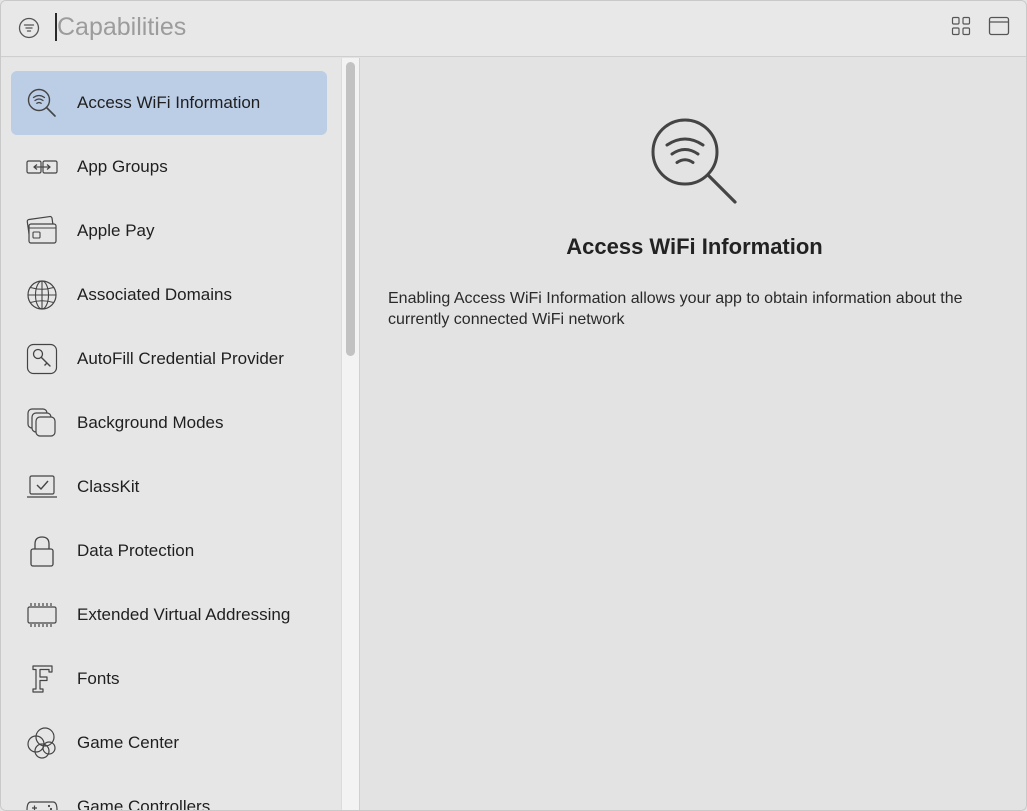 The image size is (1027, 811). I want to click on checkmark-screen-icon, so click(42, 486).